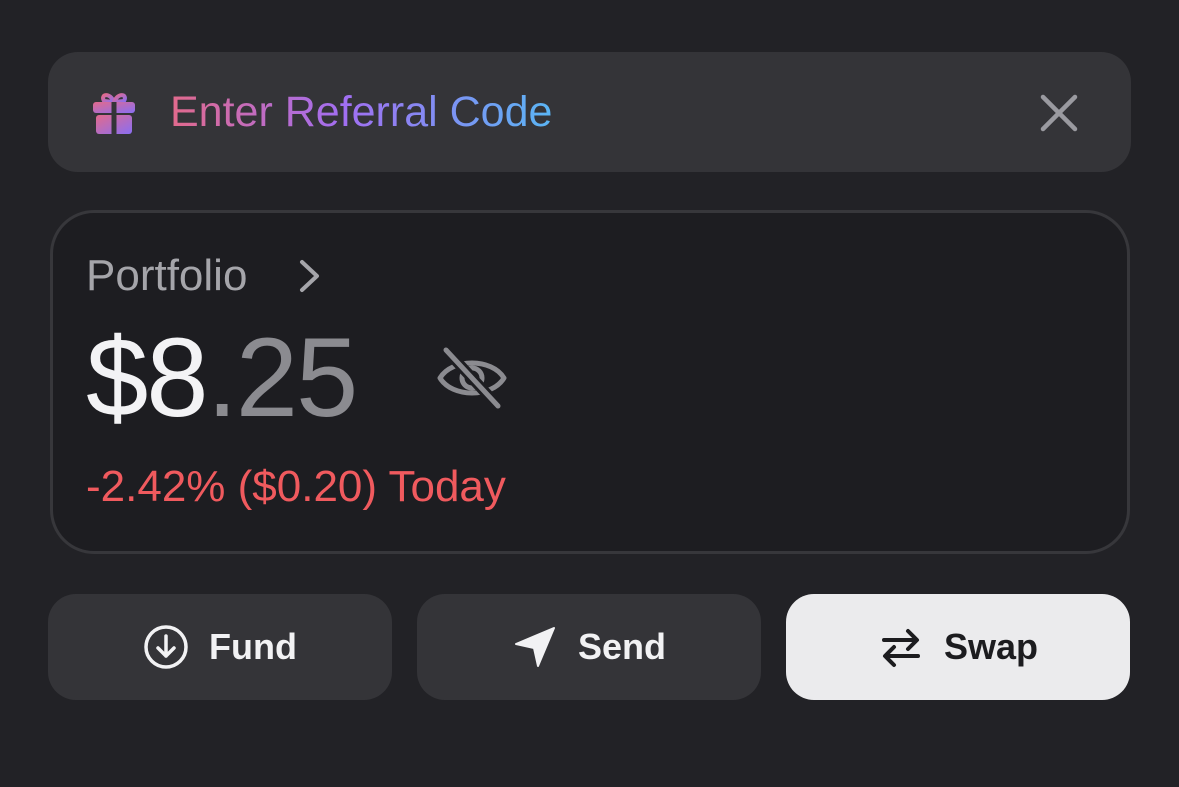 The image size is (1179, 787). What do you see at coordinates (310, 276) in the screenshot?
I see `chevron-right-icon` at bounding box center [310, 276].